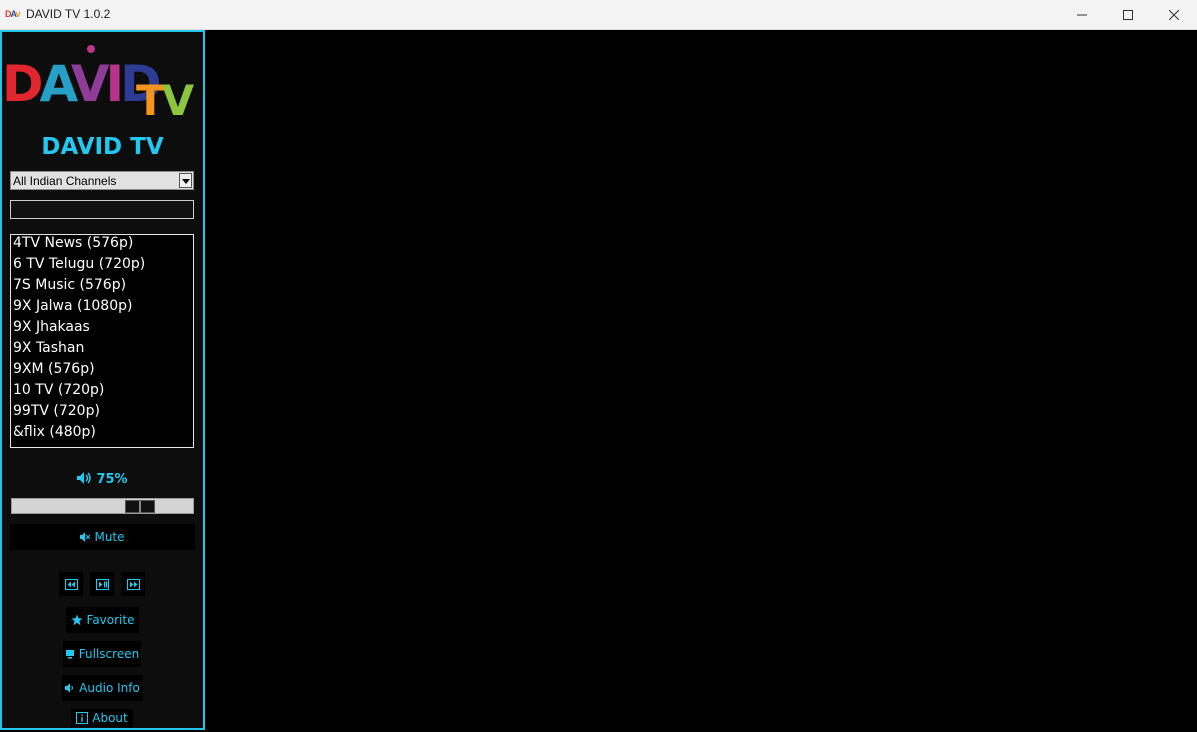  I want to click on next-icon, so click(133, 584).